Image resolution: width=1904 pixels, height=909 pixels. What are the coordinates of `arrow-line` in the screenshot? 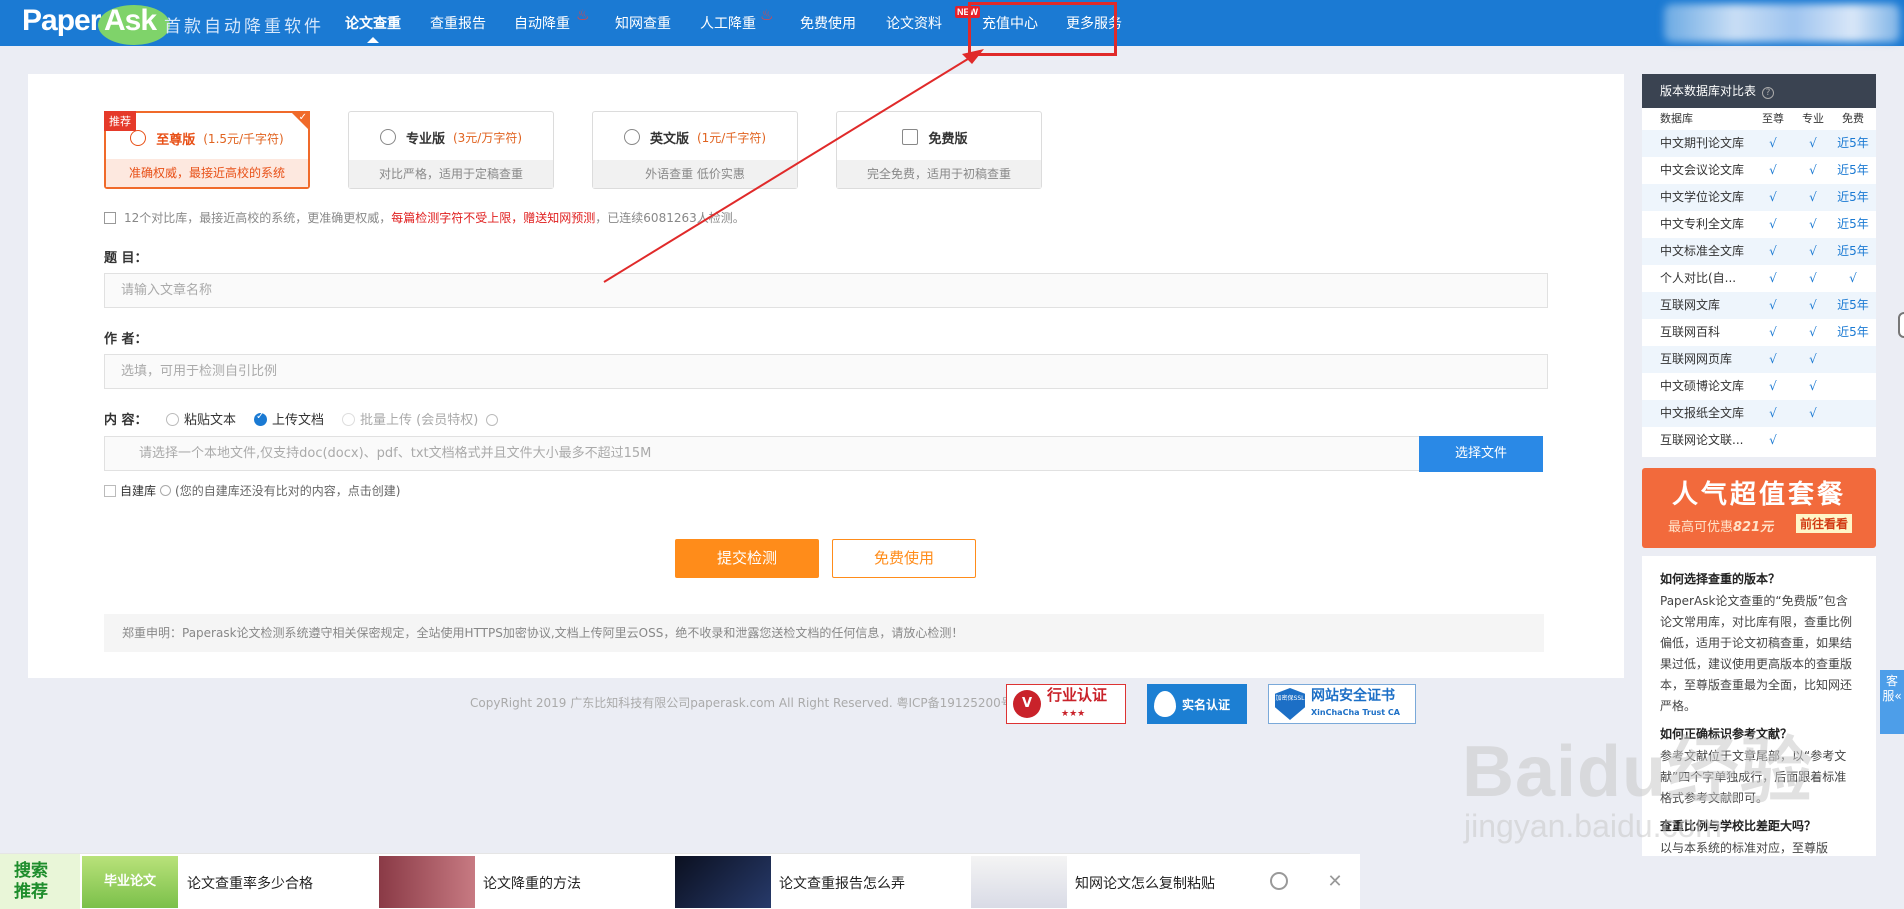 It's located at (790, 168).